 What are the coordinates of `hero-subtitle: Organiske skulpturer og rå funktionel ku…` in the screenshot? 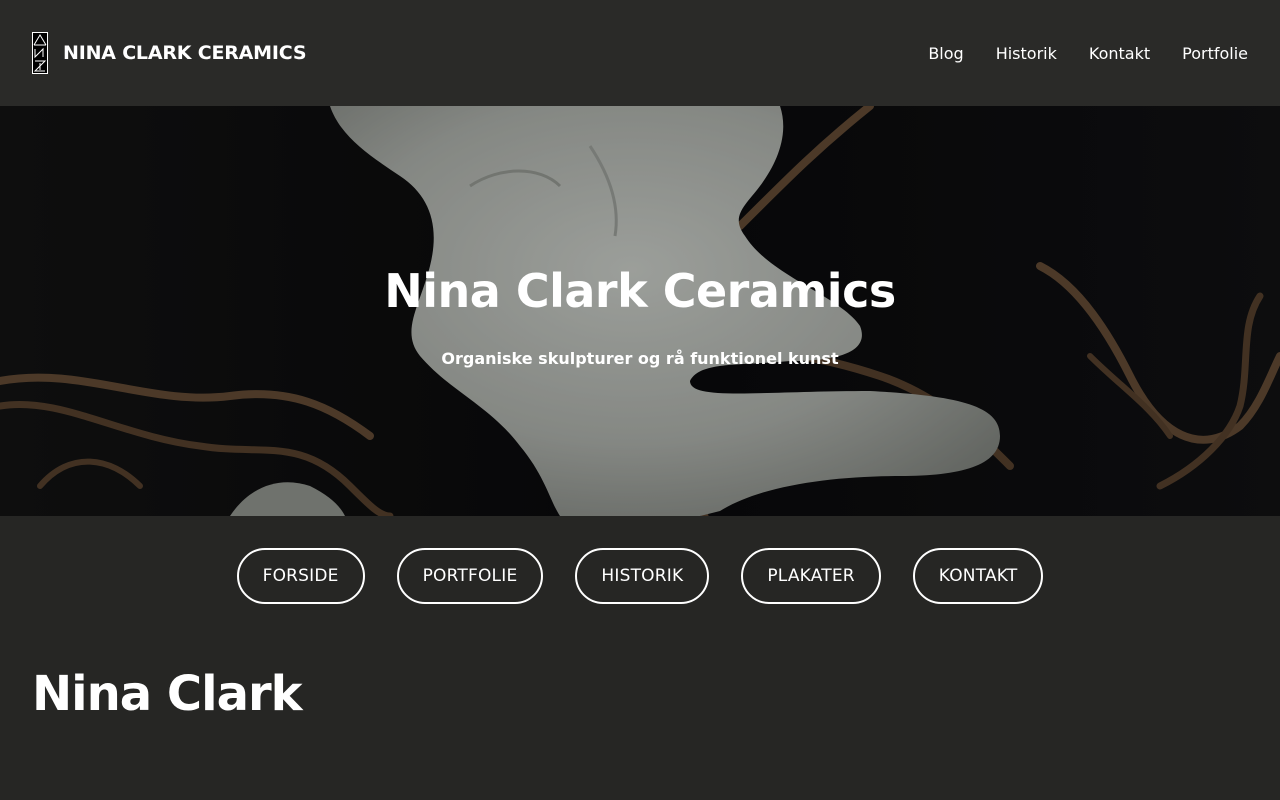 It's located at (640, 358).